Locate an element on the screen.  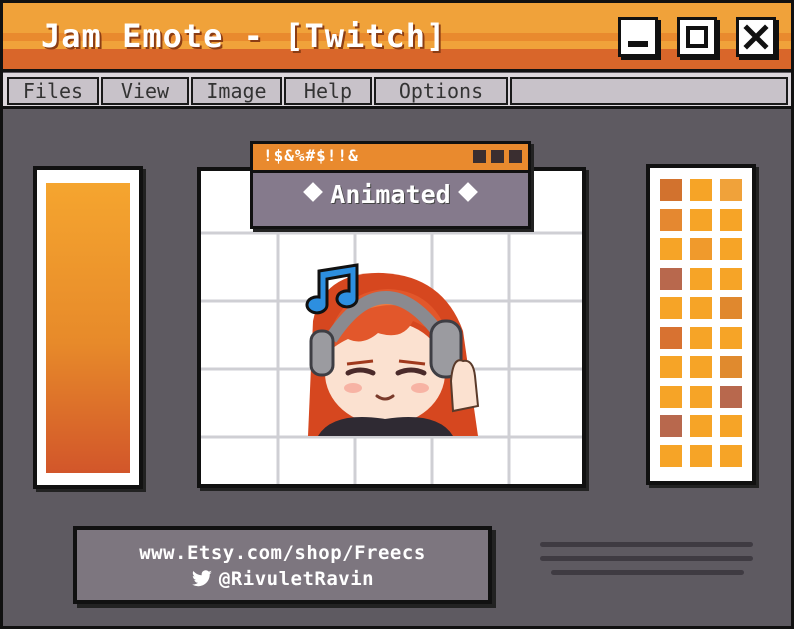
emote-image is located at coordinates (392, 348).